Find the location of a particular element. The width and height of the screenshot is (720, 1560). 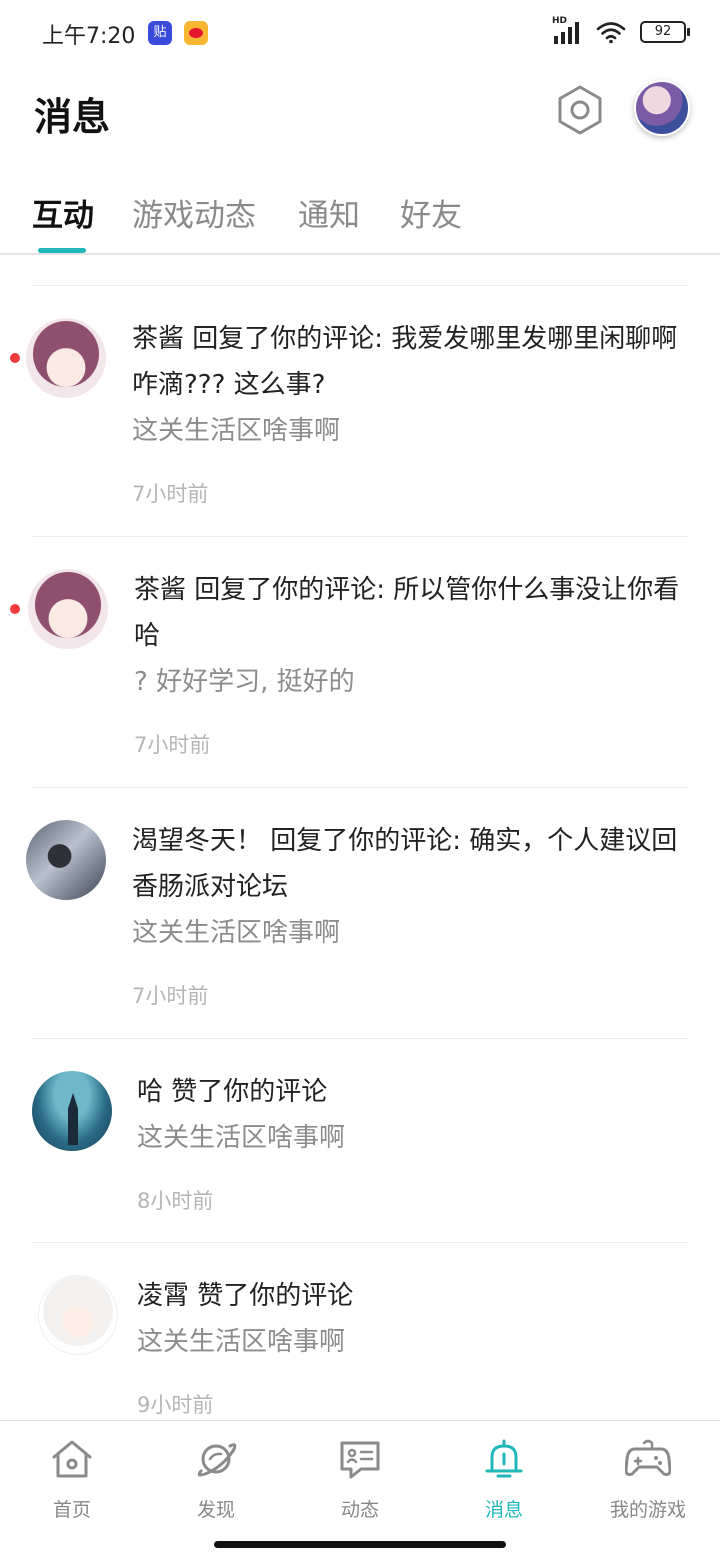

nav-home-label: 首页 is located at coordinates (71, 1510).